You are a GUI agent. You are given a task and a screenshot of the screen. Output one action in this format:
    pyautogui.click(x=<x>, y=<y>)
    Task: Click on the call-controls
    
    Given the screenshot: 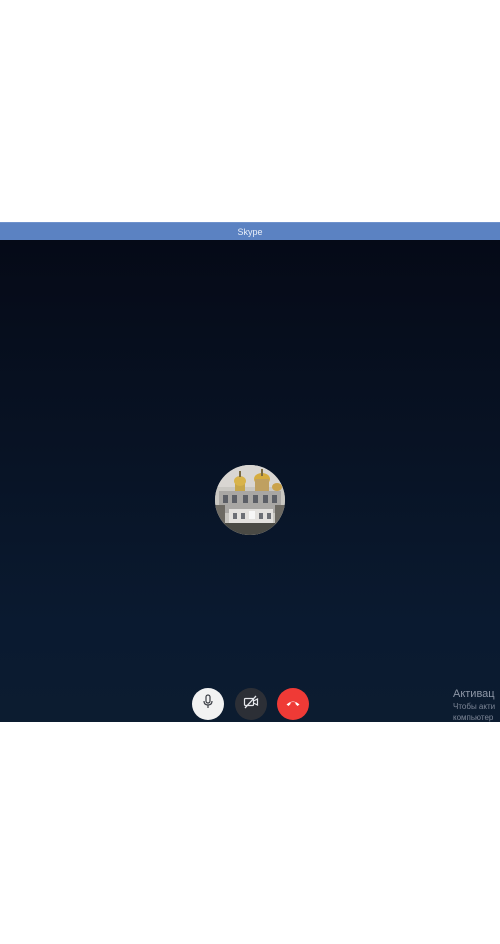 What is the action you would take?
    pyautogui.click(x=250, y=705)
    